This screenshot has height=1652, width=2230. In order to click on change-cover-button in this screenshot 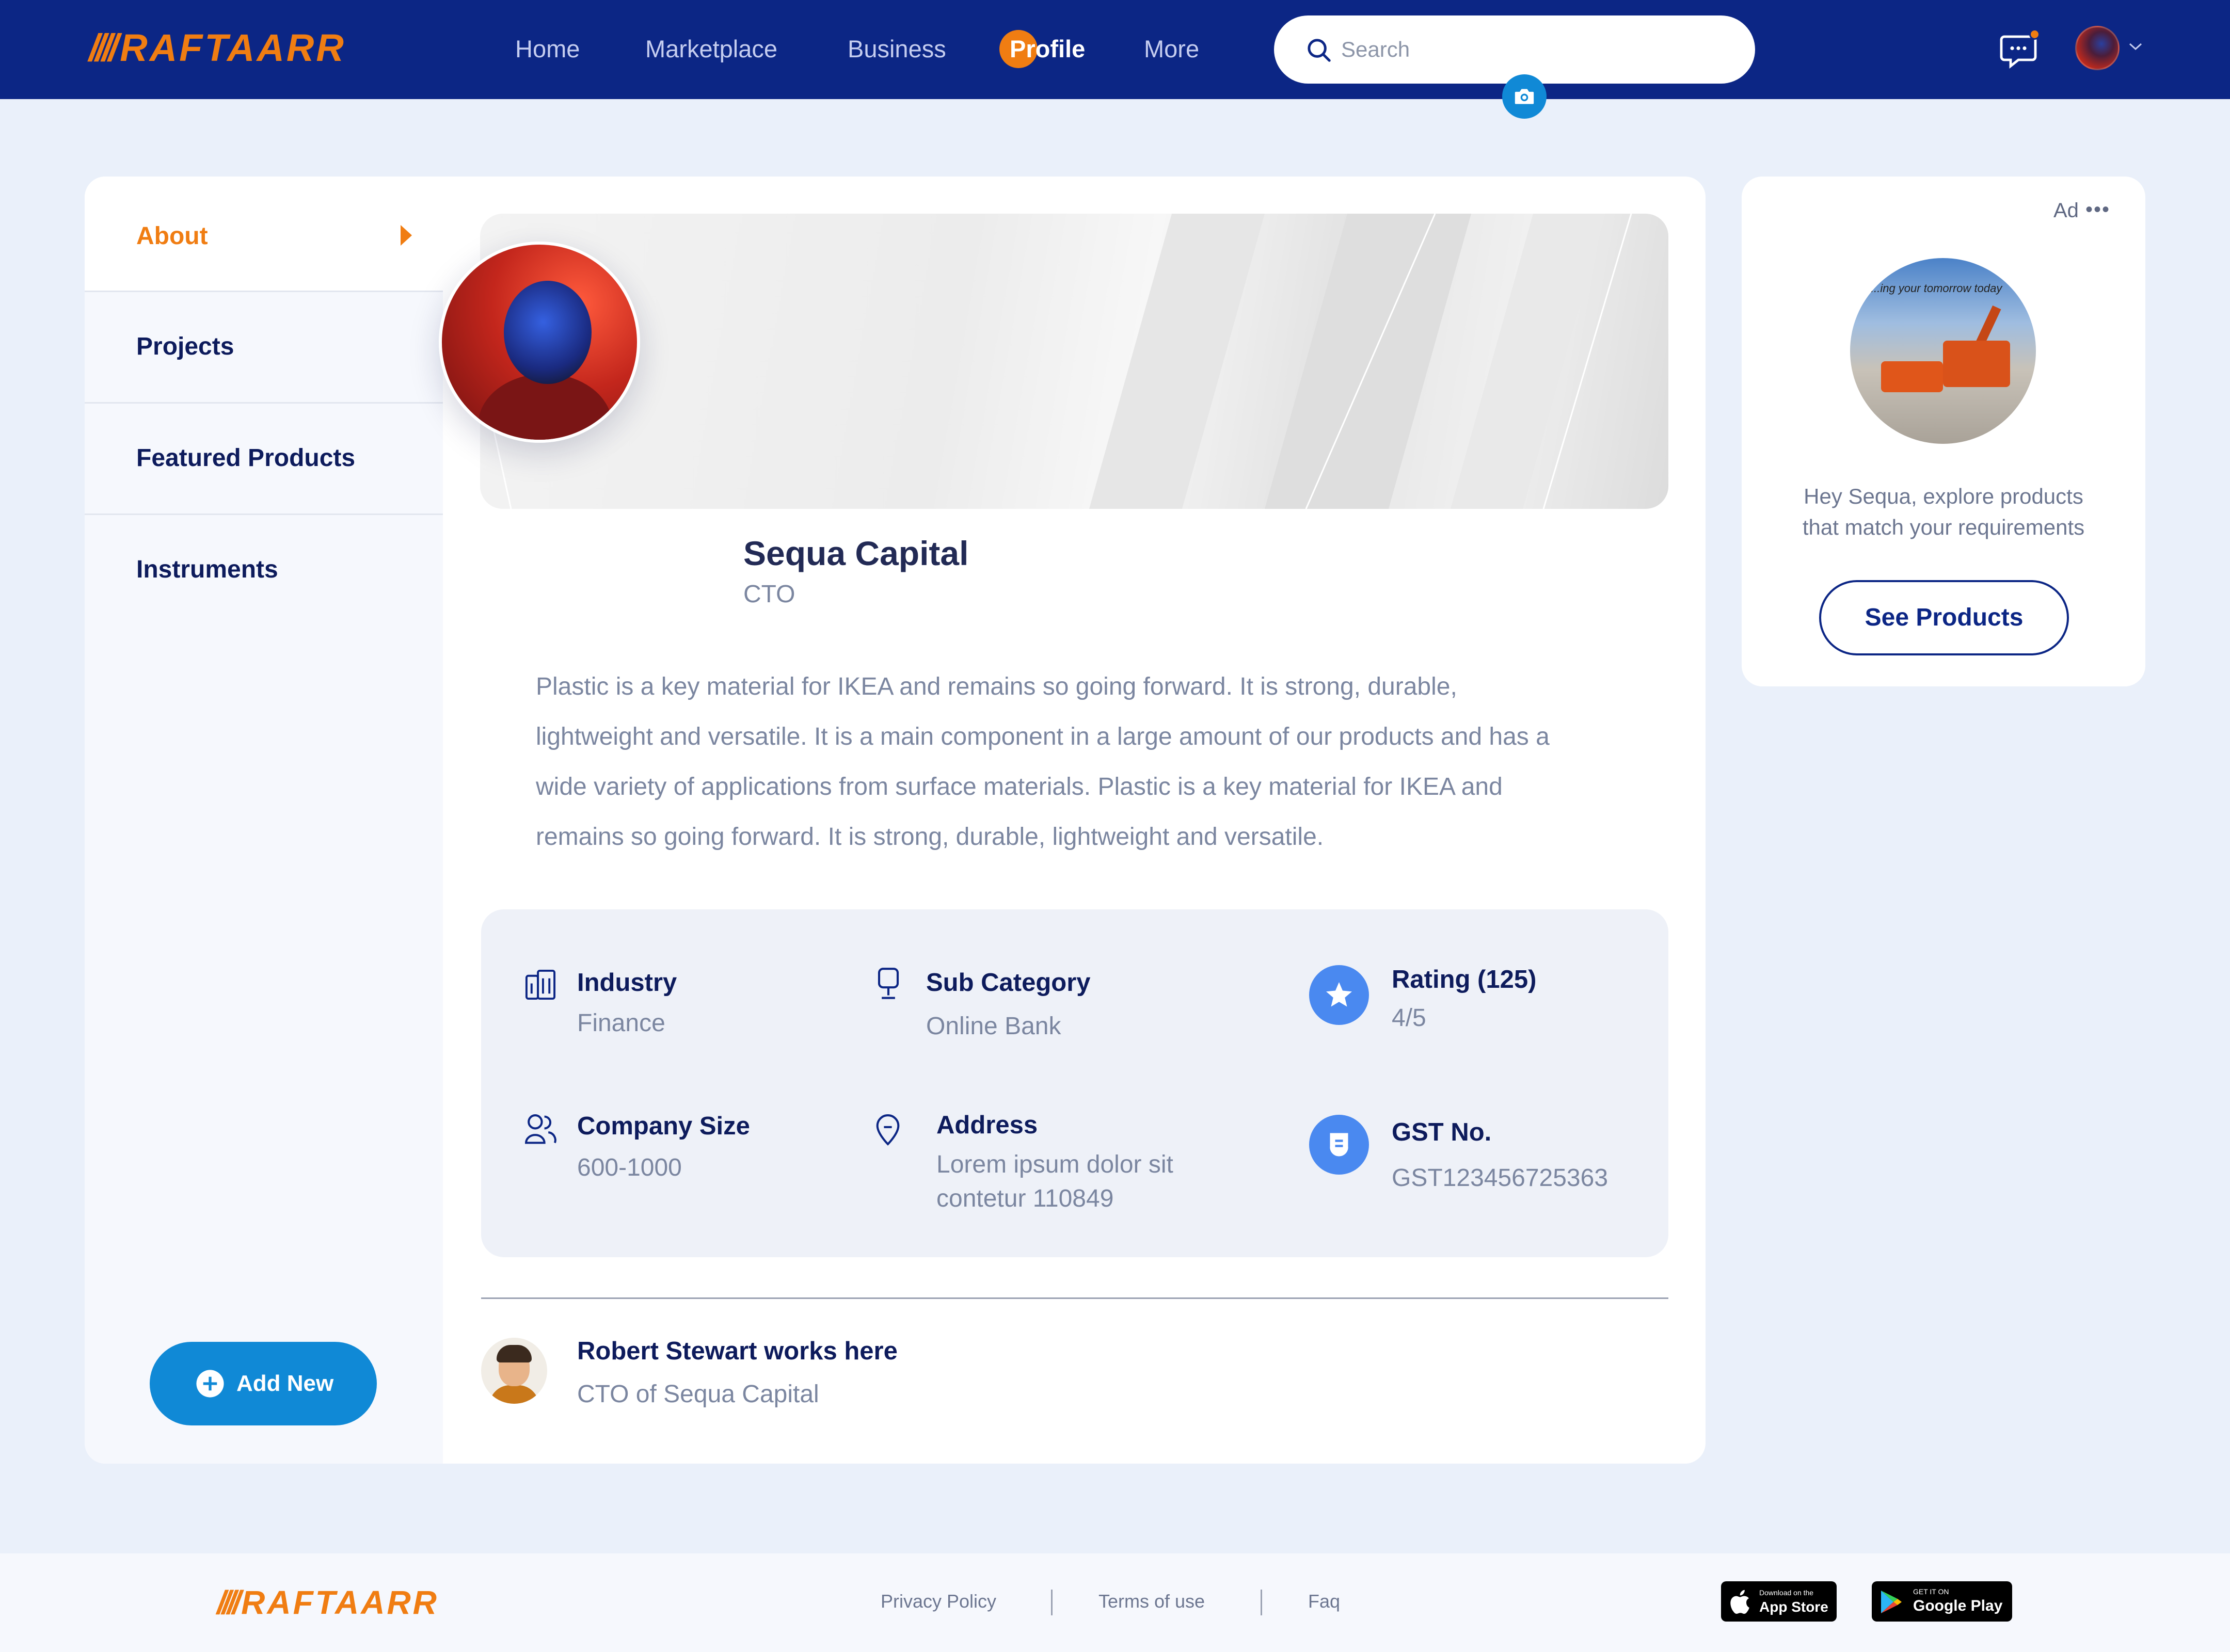, I will do `click(1525, 96)`.